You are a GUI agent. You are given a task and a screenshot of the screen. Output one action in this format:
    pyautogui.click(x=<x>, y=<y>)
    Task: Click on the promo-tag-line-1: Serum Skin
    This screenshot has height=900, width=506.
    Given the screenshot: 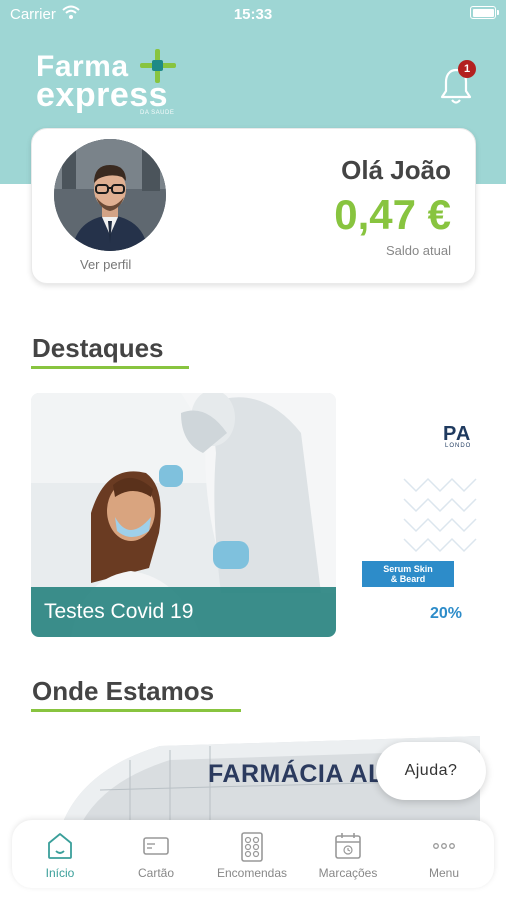 What is the action you would take?
    pyautogui.click(x=408, y=569)
    